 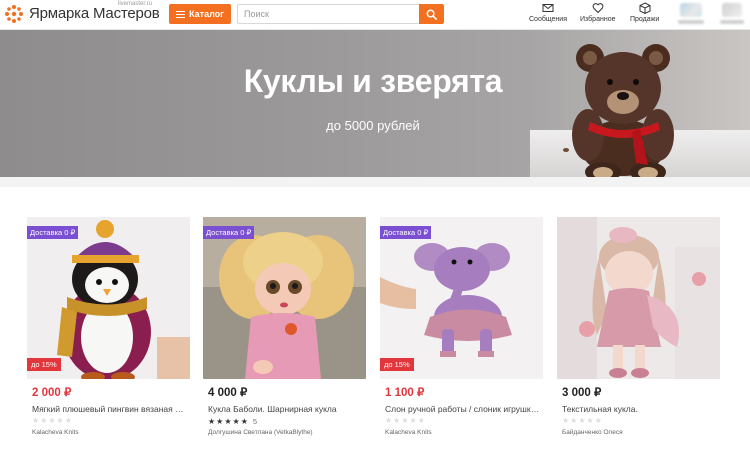 I want to click on heart-icon, so click(x=598, y=8).